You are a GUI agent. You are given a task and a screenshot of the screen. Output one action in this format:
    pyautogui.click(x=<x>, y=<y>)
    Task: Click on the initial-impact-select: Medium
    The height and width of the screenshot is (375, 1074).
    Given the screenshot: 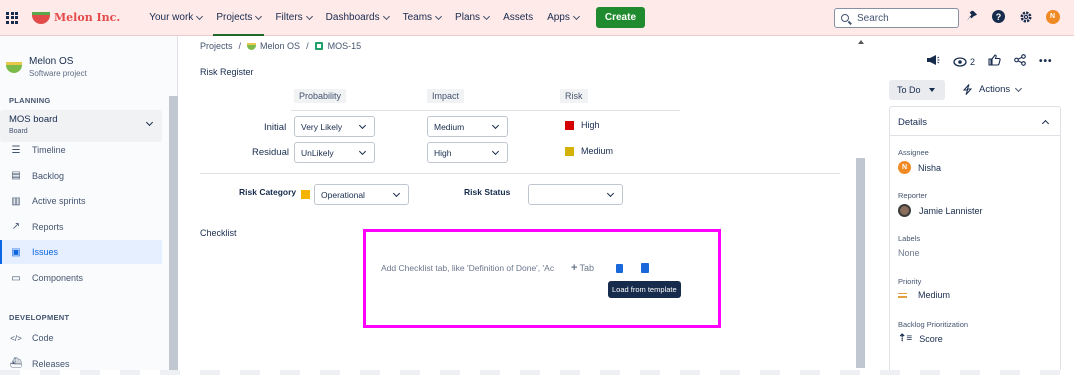 What is the action you would take?
    pyautogui.click(x=467, y=126)
    